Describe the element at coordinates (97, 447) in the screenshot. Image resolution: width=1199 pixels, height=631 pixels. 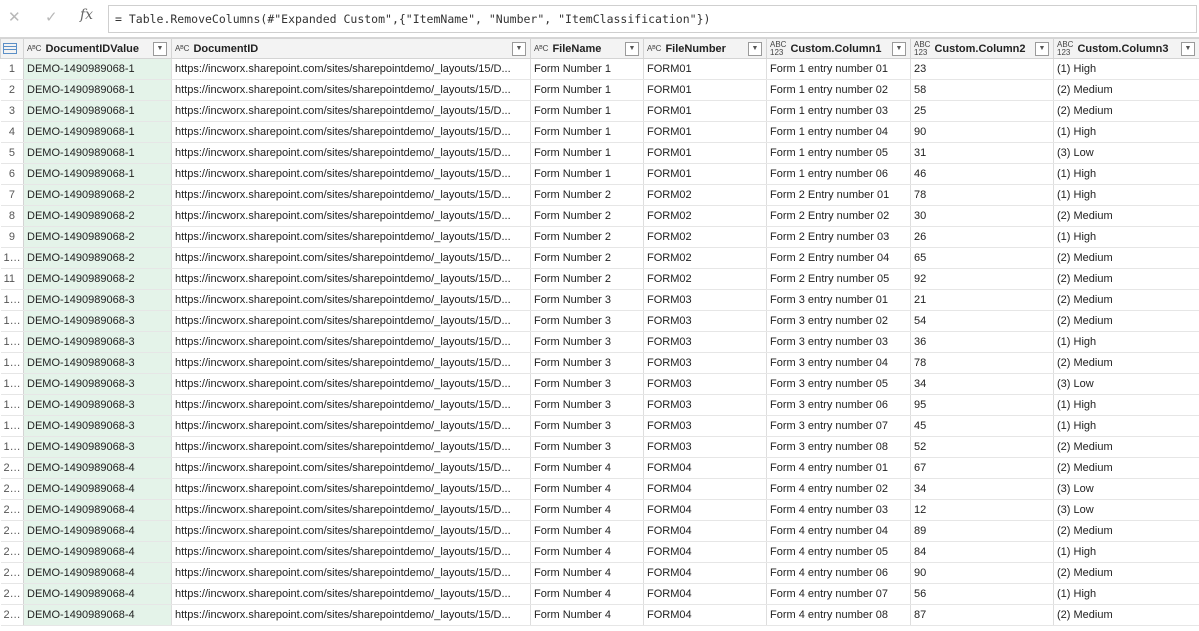
I see `table-cell: DEMO-1490989068-3` at that location.